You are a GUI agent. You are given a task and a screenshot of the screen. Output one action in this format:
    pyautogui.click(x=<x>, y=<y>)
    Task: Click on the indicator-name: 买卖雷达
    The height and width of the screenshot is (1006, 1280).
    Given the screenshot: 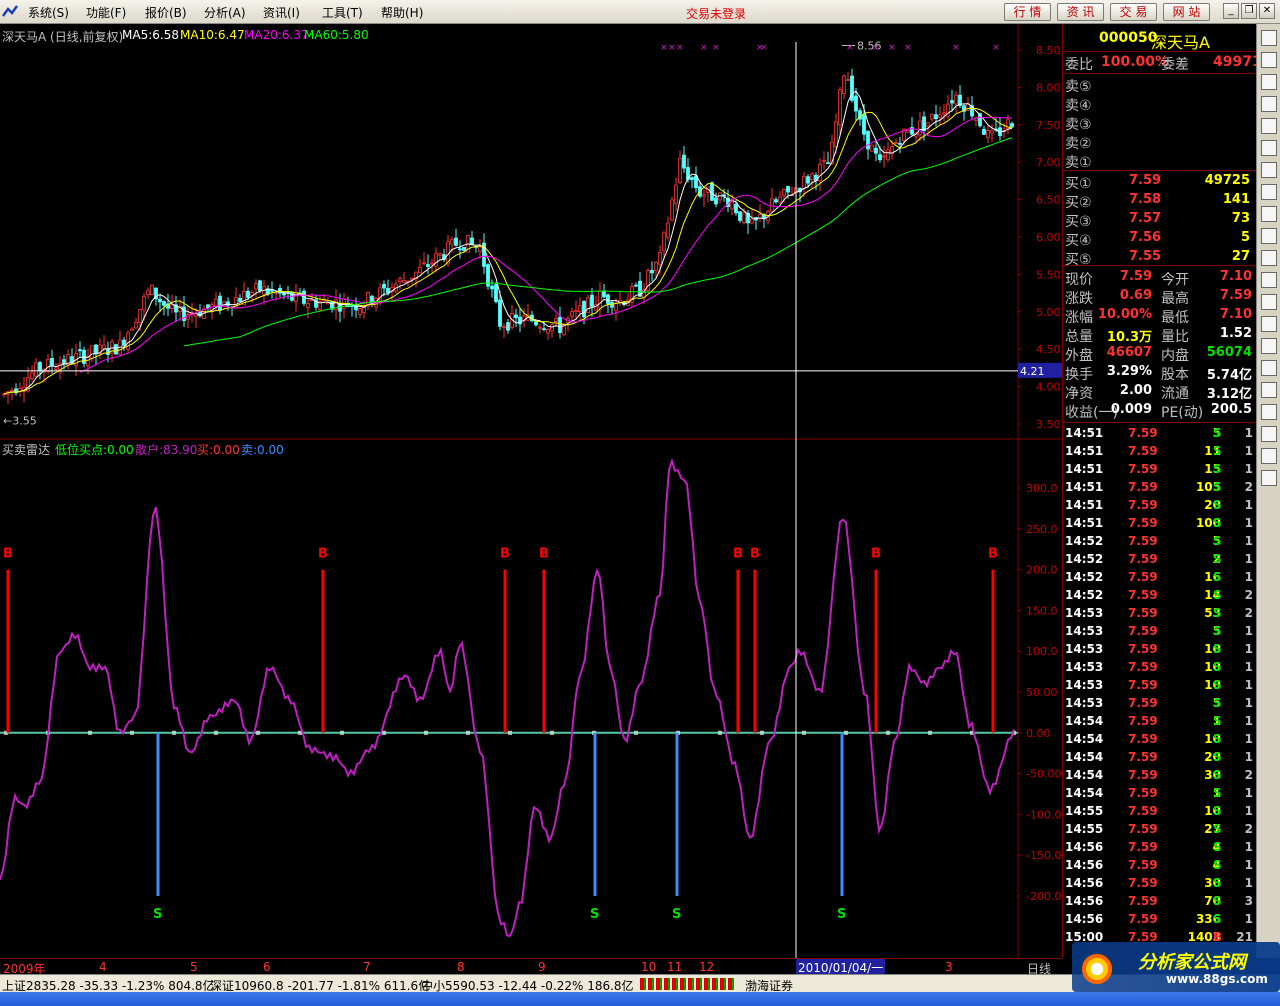 What is the action you would take?
    pyautogui.click(x=26, y=449)
    